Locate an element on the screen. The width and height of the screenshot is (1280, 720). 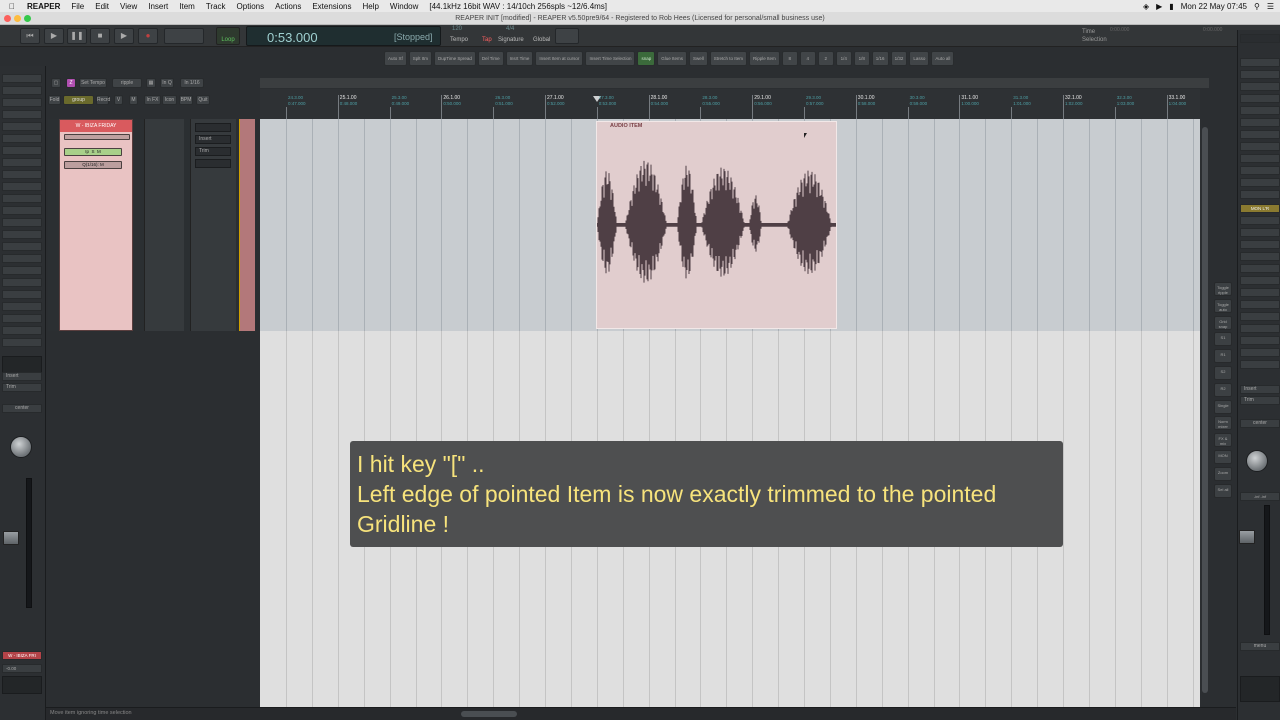
action-button: Insert Item at cursor is located at coordinates (559, 58).